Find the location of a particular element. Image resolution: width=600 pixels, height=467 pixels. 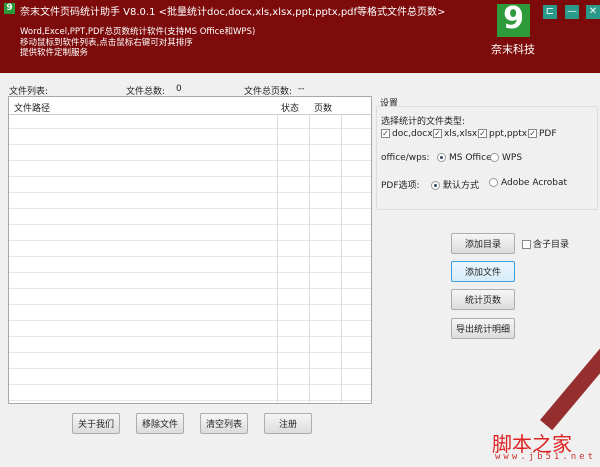

checkbox-ppt: ✓ ppt,pptx is located at coordinates (502, 134).